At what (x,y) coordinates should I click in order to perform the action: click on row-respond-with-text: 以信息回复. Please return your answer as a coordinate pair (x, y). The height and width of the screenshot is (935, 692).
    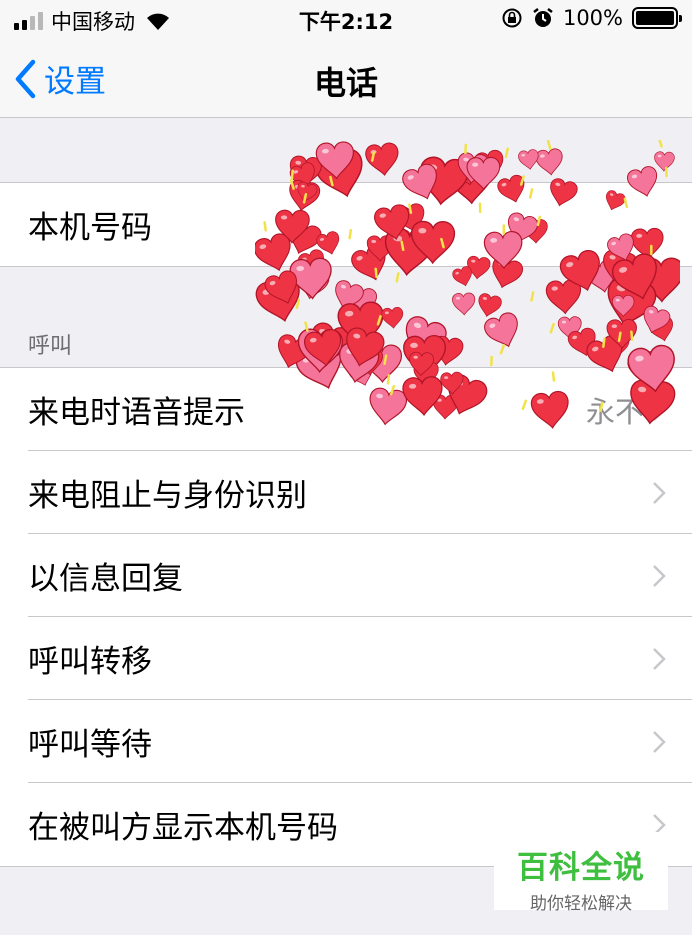
    Looking at the image, I should click on (346, 575).